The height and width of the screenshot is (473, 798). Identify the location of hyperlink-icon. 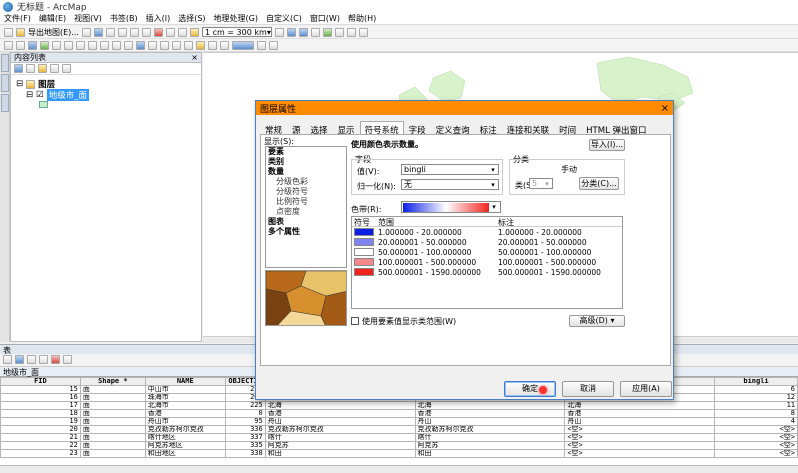
(176, 45).